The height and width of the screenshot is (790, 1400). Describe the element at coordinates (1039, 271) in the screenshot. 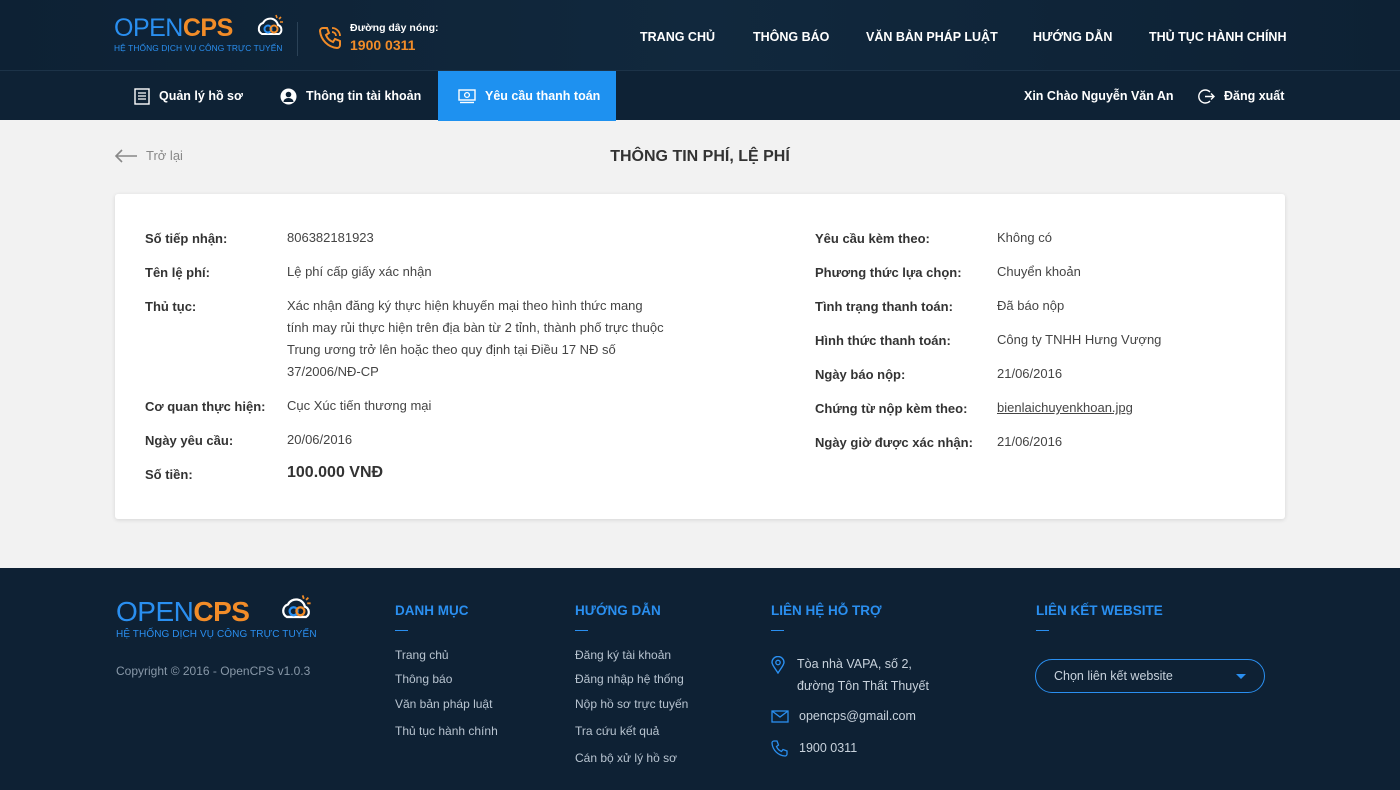

I see `method-value: Chuyển khoản` at that location.